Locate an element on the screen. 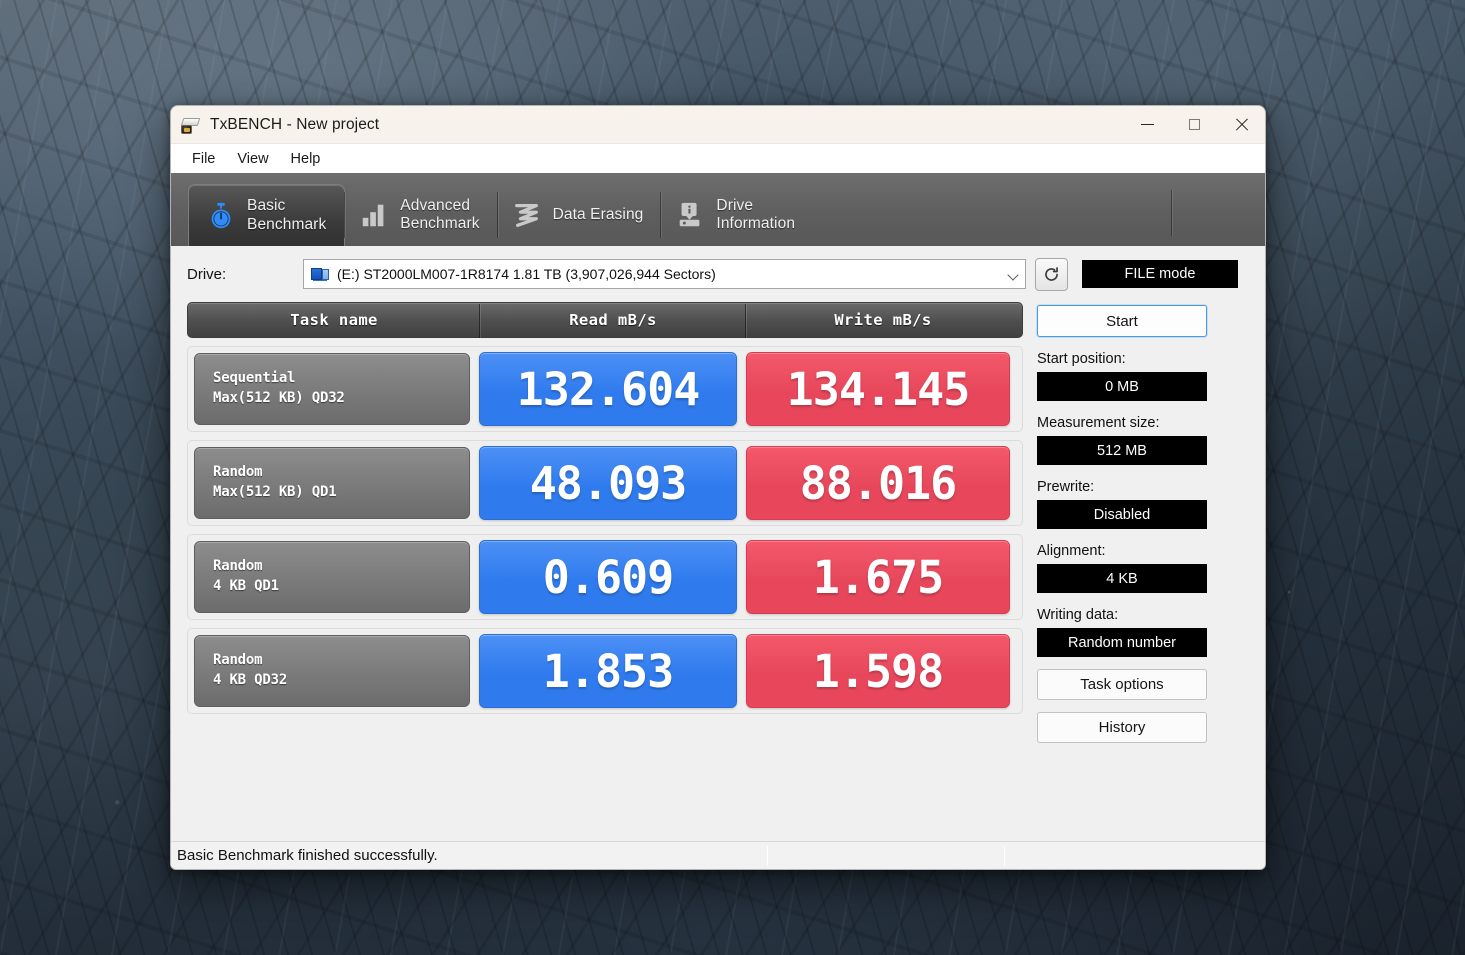  alignment-value: 4 KB is located at coordinates (1122, 578).